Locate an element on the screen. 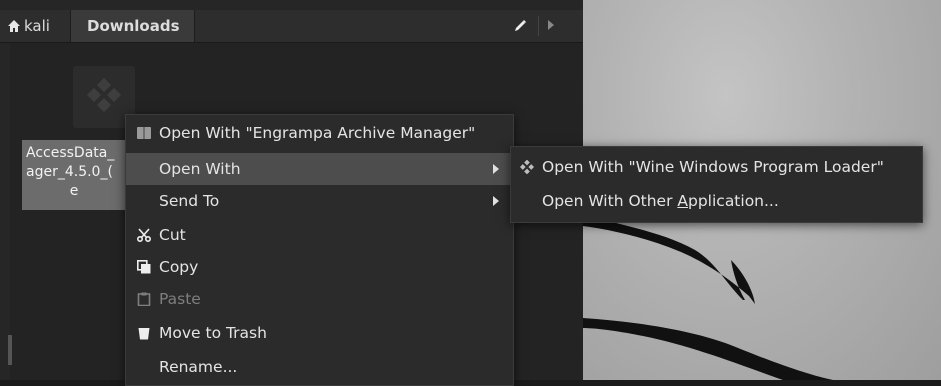 Image resolution: width=941 pixels, height=386 pixels. path-home-label: kali is located at coordinates (37, 26).